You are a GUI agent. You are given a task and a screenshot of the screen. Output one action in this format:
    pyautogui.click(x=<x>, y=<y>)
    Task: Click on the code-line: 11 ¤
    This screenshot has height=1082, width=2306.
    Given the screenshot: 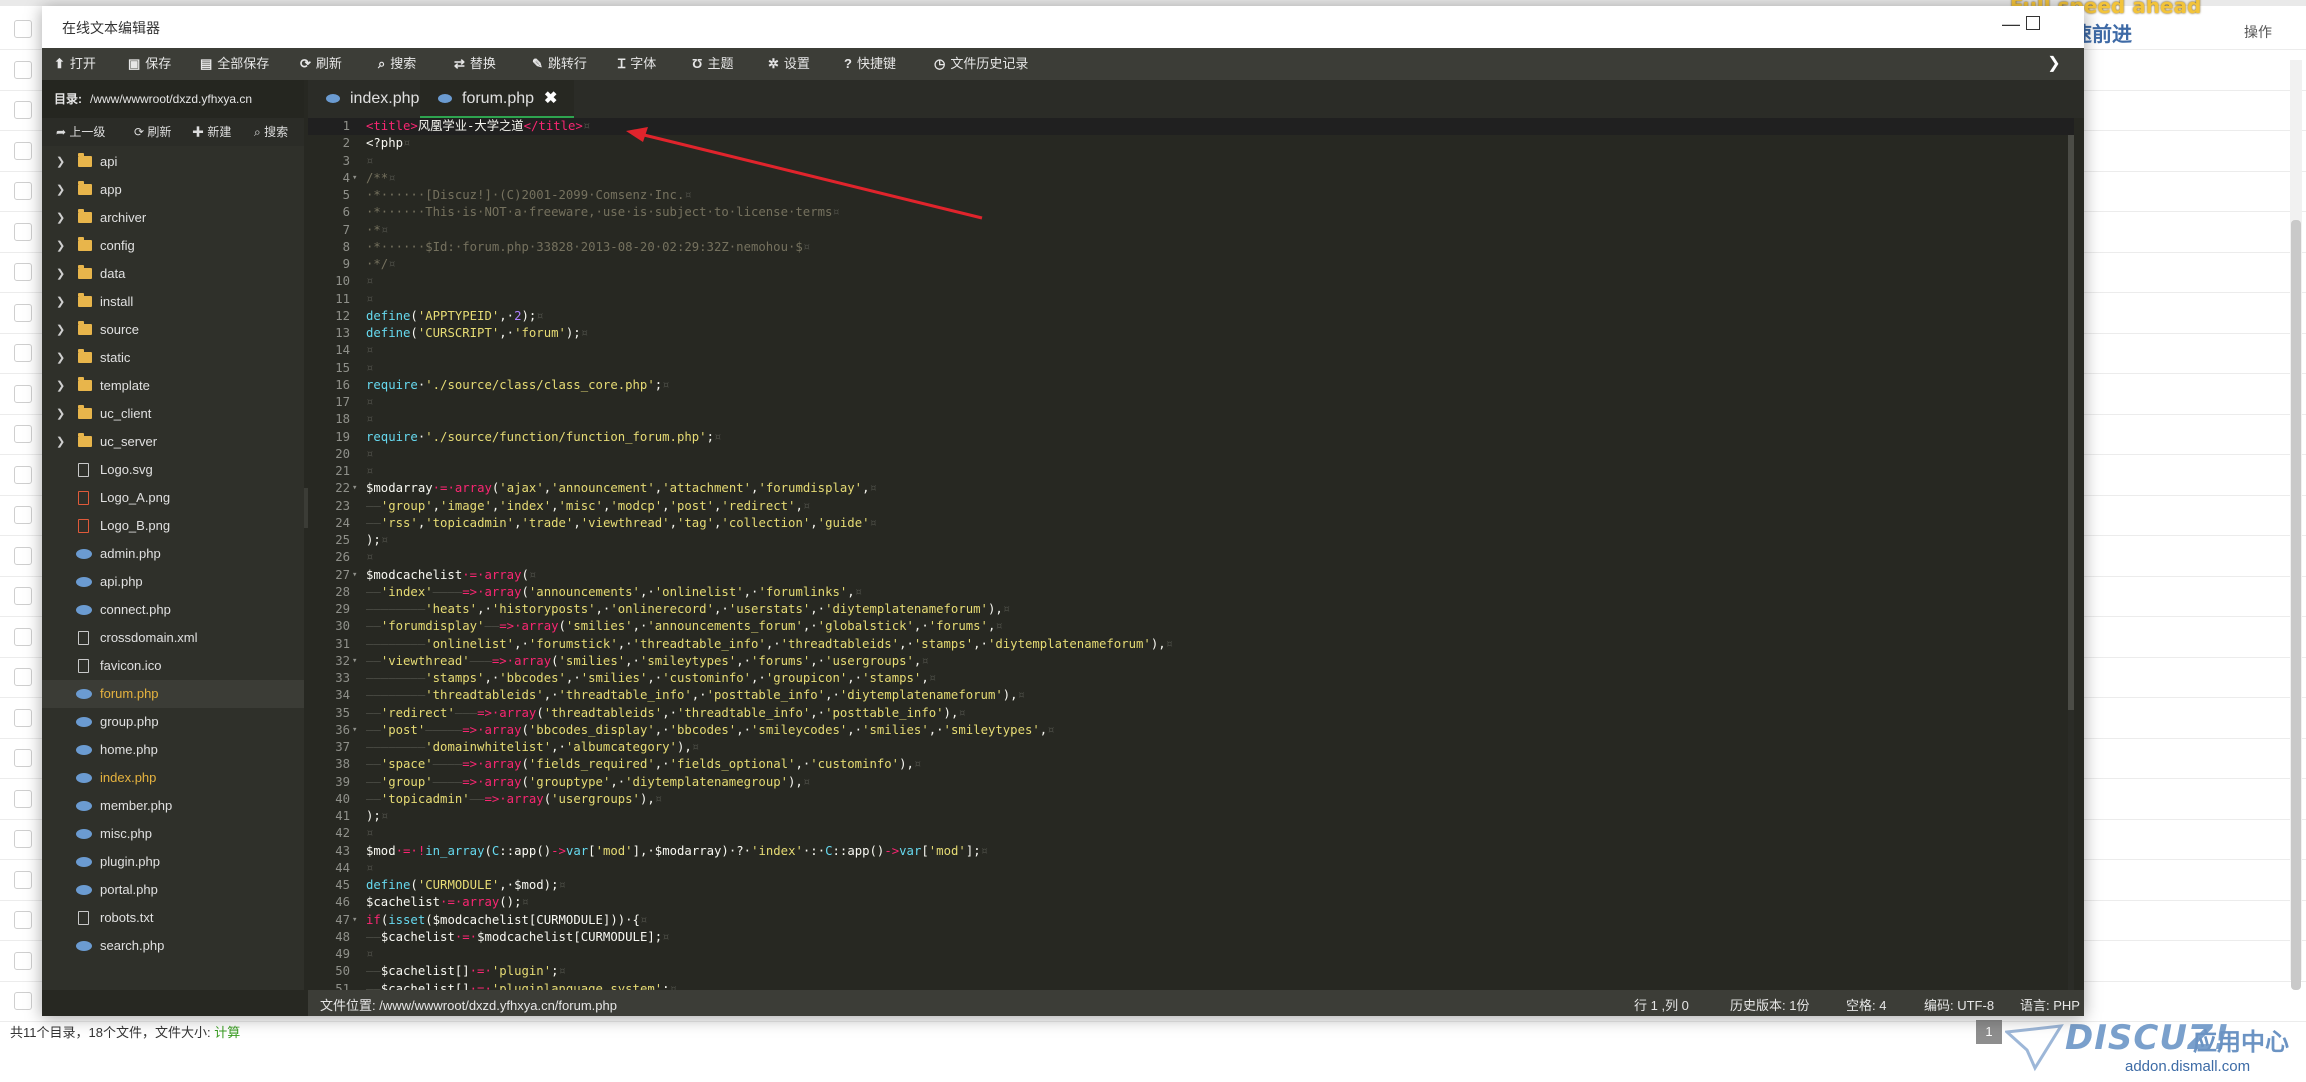 What is the action you would take?
    pyautogui.click(x=1191, y=299)
    